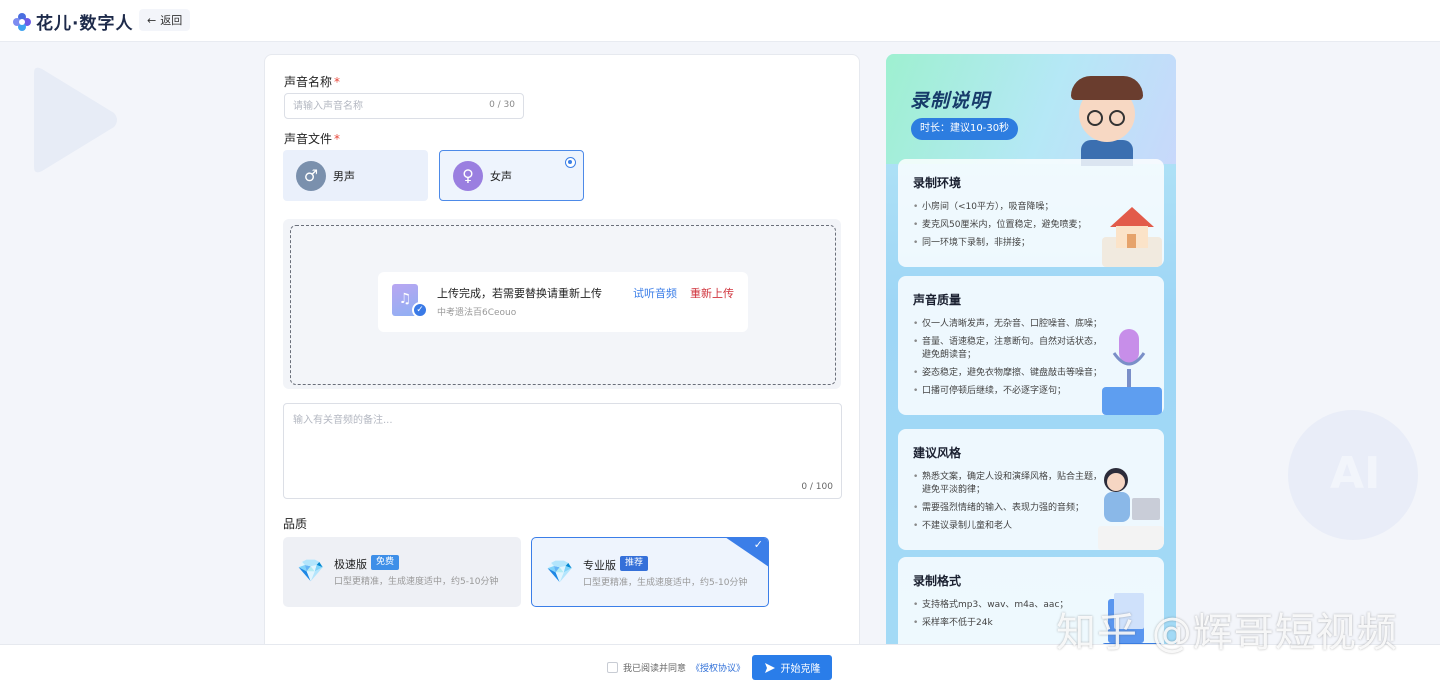 Image resolution: width=1440 pixels, height=689 pixels. What do you see at coordinates (800, 669) in the screenshot?
I see `start-clone-label: 开始克隆` at bounding box center [800, 669].